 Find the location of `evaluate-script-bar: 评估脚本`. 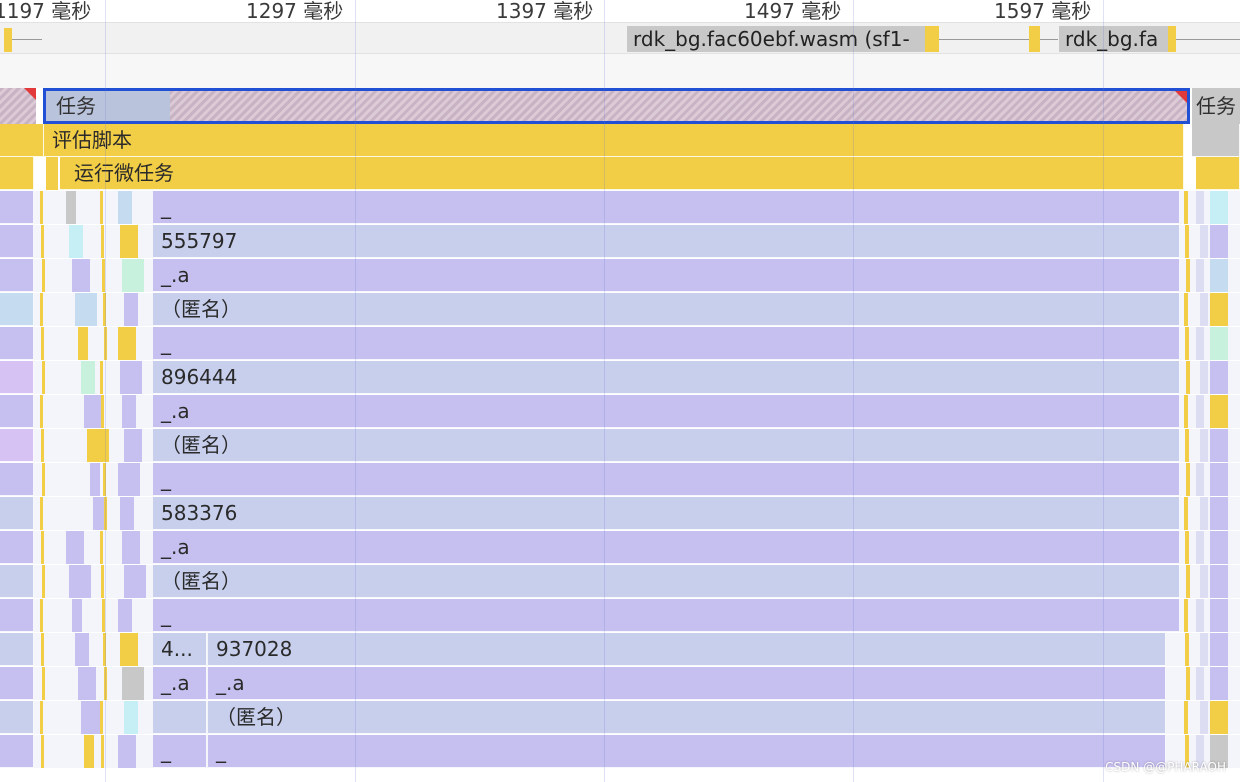

evaluate-script-bar: 评估脚本 is located at coordinates (614, 140).